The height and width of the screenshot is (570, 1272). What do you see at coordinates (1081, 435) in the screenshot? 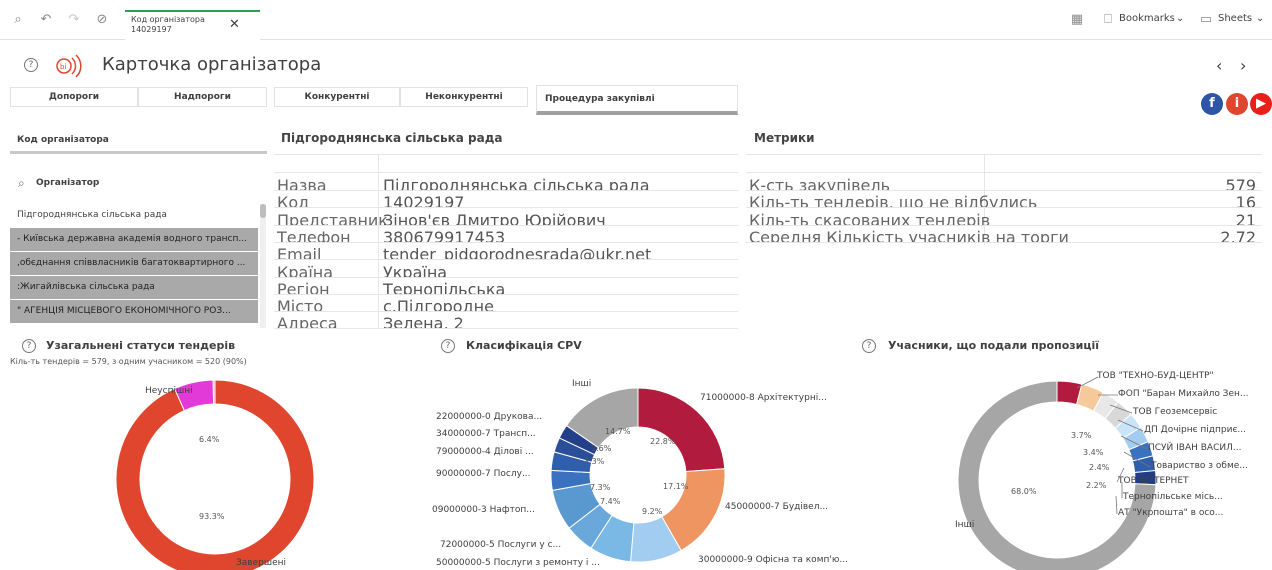
I see `pct-label: 3.7%` at bounding box center [1081, 435].